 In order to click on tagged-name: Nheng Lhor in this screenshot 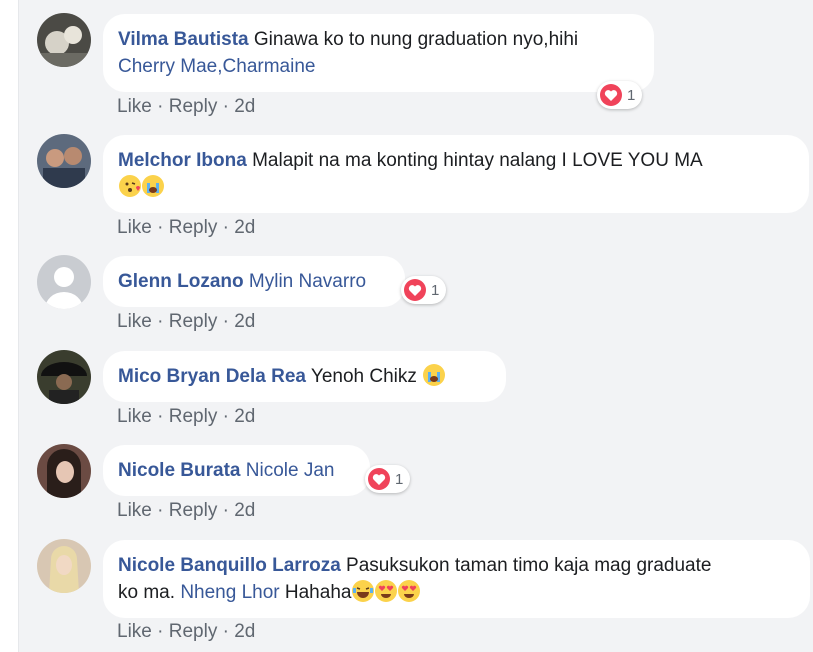, I will do `click(229, 592)`.